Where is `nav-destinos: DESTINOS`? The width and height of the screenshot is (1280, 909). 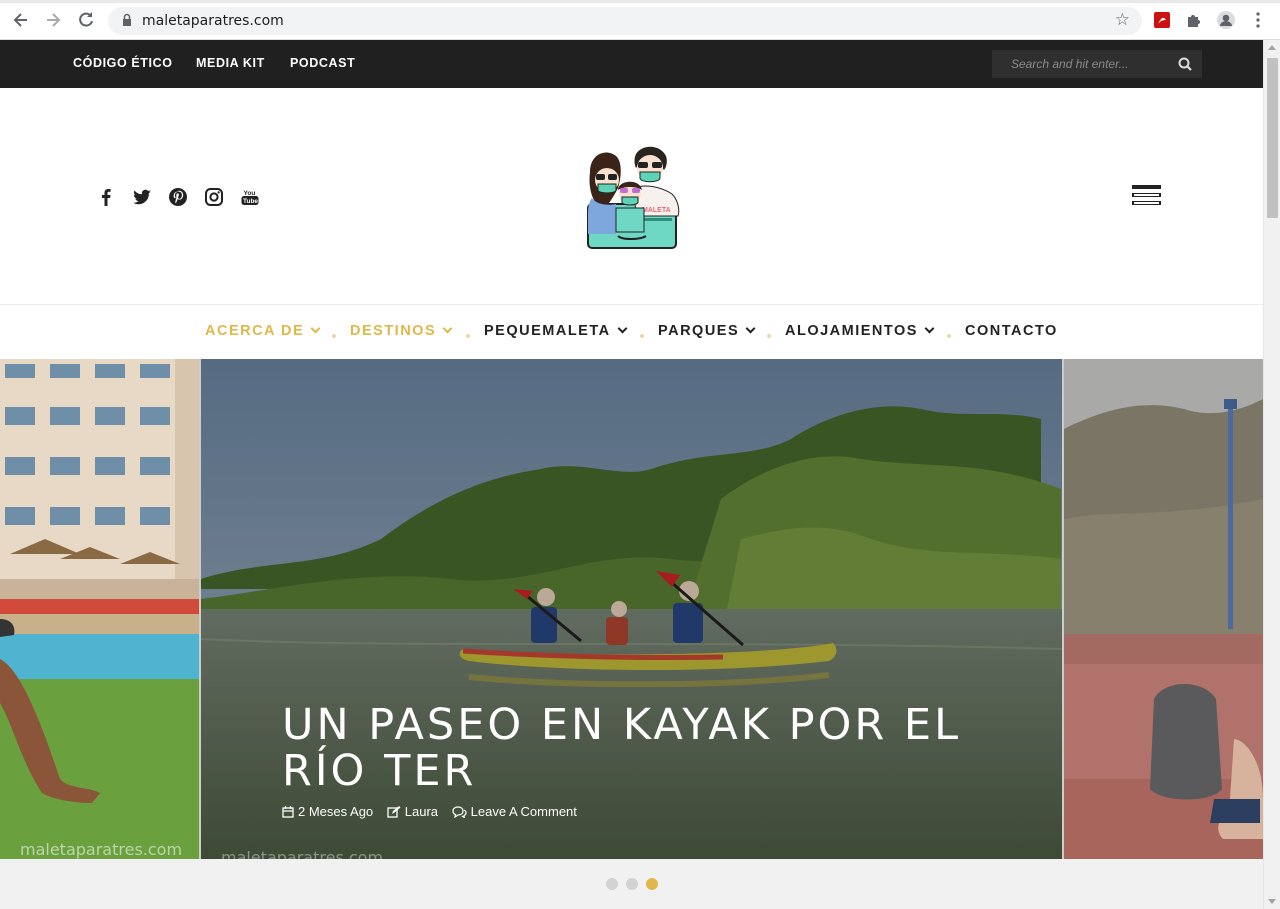
nav-destinos: DESTINOS is located at coordinates (401, 331).